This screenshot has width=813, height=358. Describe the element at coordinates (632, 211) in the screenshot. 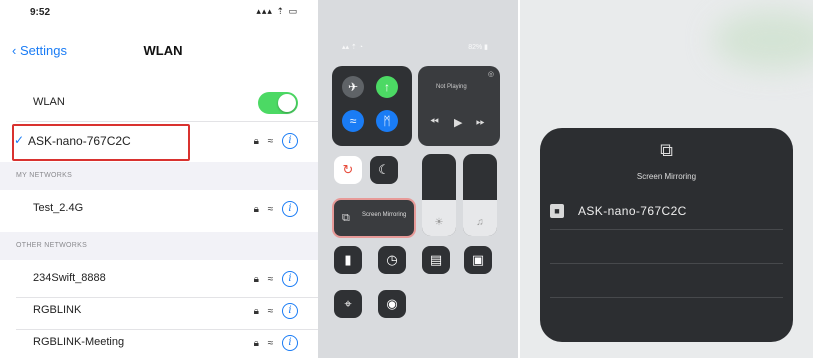

I see `device-name: ASK-nano-767C2C` at that location.